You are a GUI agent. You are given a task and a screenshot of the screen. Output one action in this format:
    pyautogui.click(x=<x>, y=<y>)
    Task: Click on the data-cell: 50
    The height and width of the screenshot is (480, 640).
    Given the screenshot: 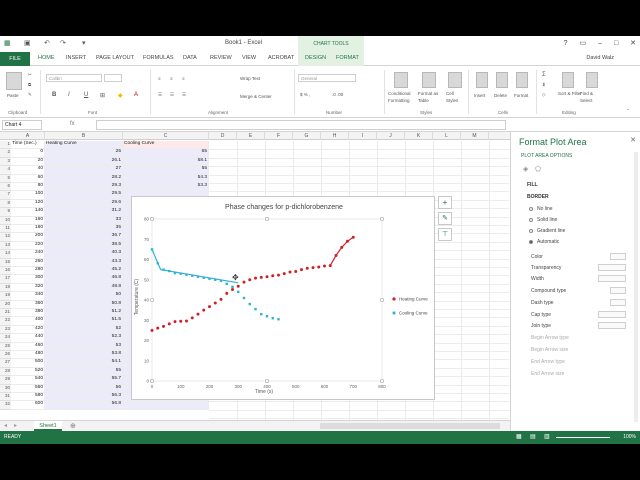 What is the action you would take?
    pyautogui.click(x=84, y=296)
    